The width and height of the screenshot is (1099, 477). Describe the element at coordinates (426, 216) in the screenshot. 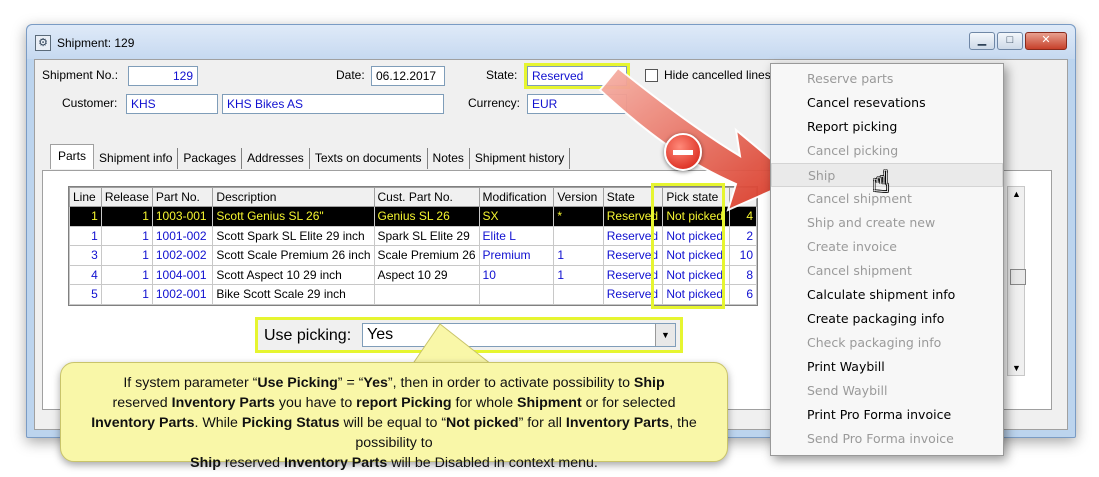

I see `table-cell: Genius SL 26` at that location.